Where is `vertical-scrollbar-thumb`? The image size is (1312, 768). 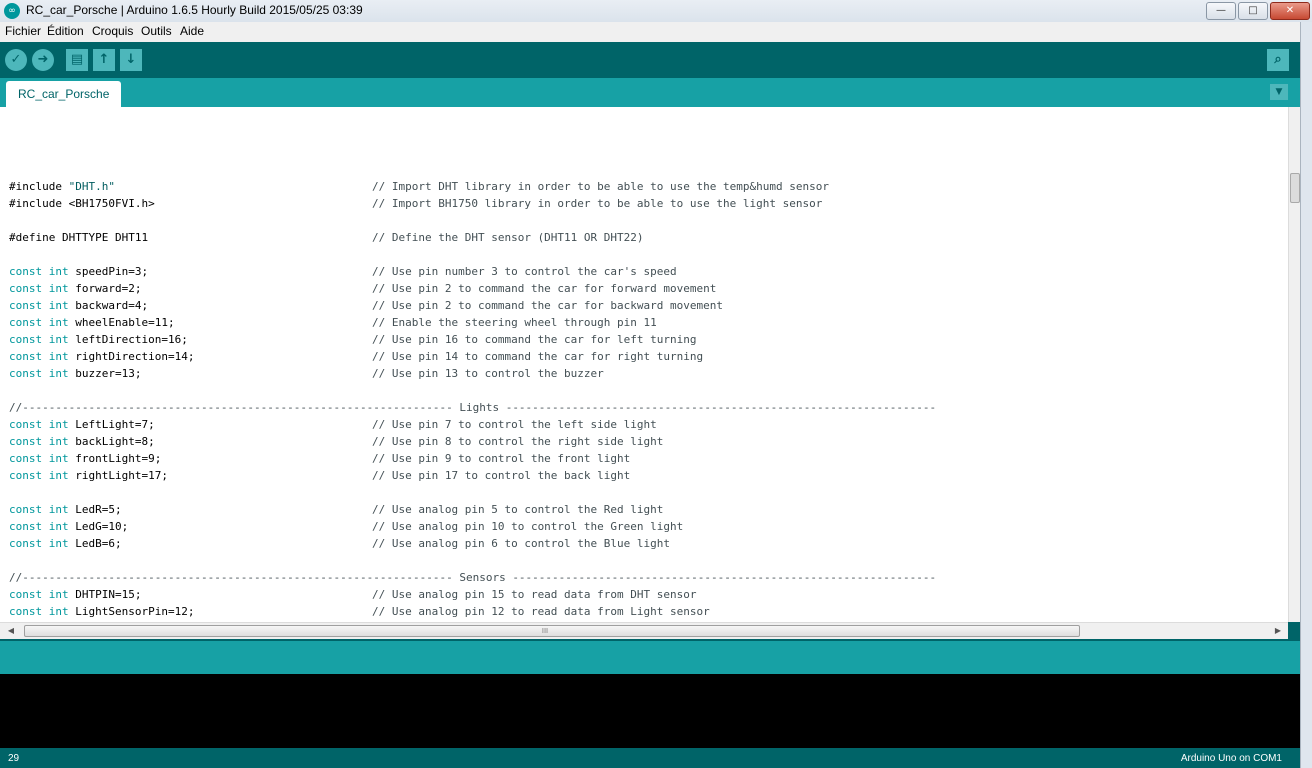 vertical-scrollbar-thumb is located at coordinates (1295, 188).